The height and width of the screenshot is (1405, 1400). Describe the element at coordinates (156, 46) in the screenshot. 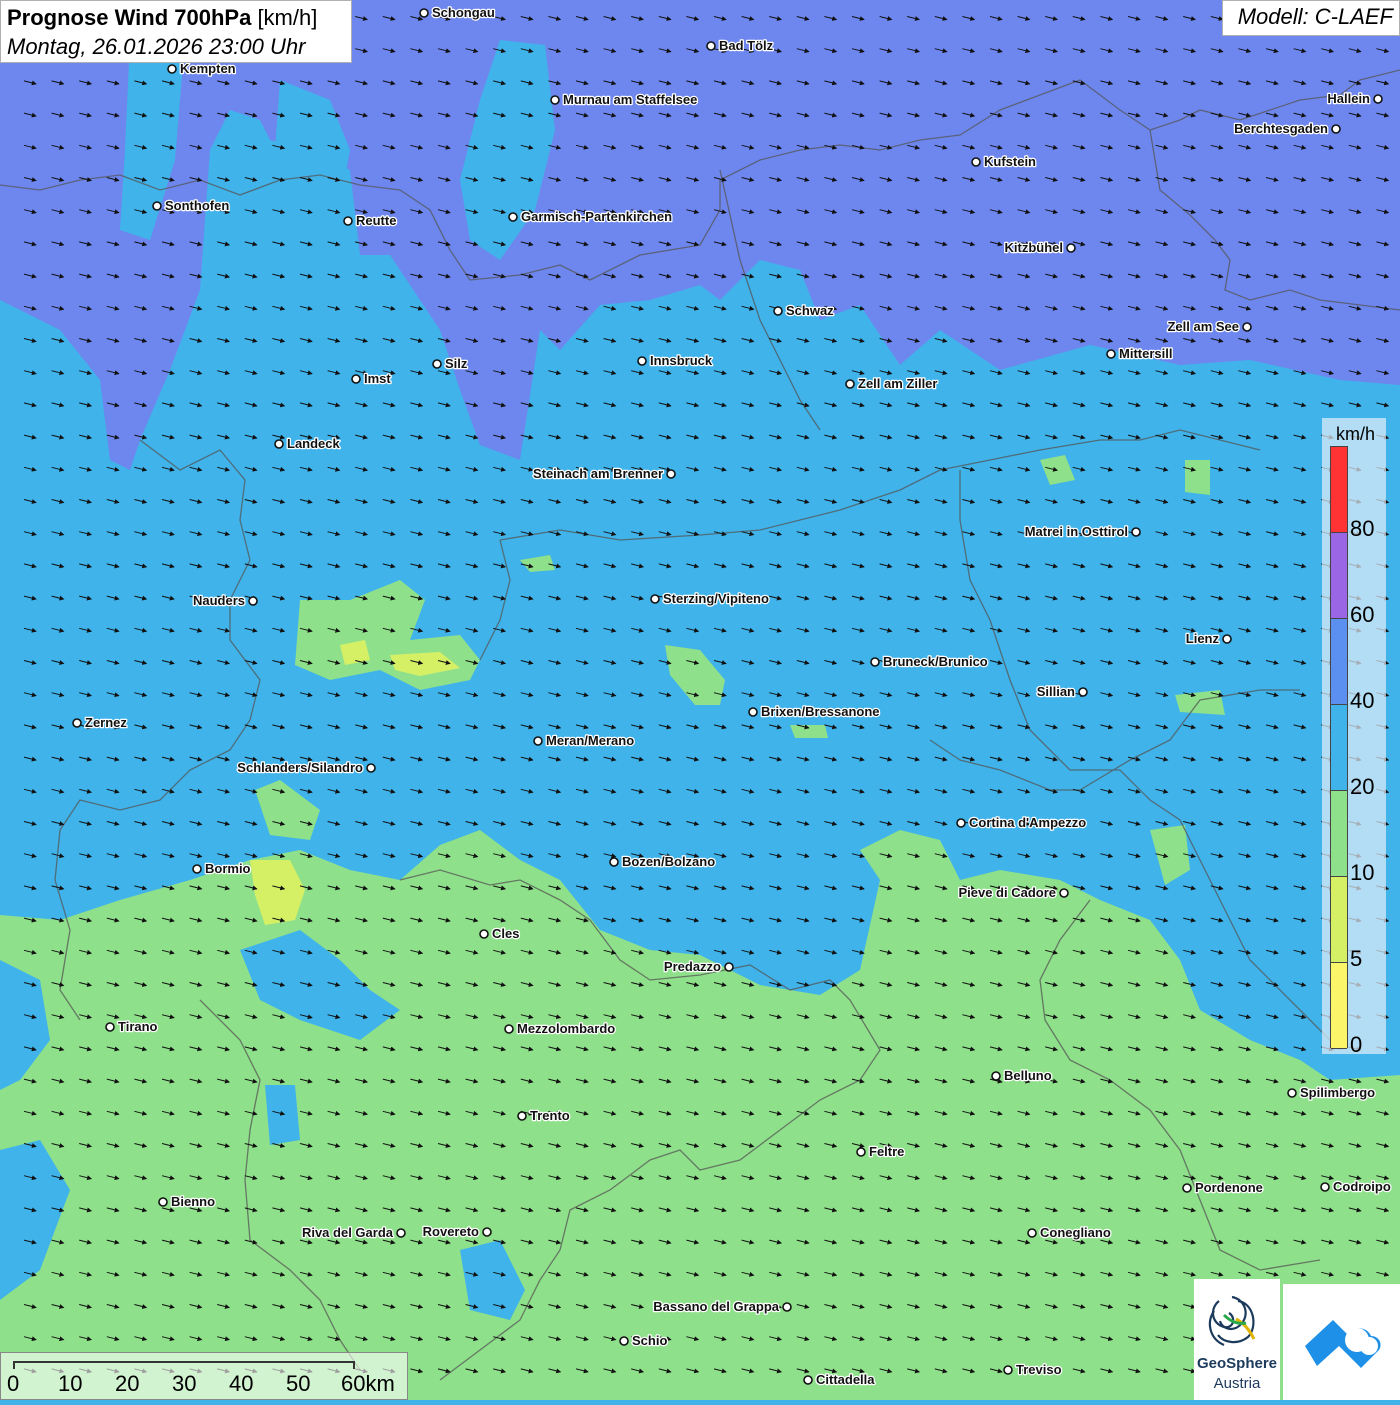

I see `forecast-datetime: Montag, 26.01.2026 23:00 Uhr` at that location.